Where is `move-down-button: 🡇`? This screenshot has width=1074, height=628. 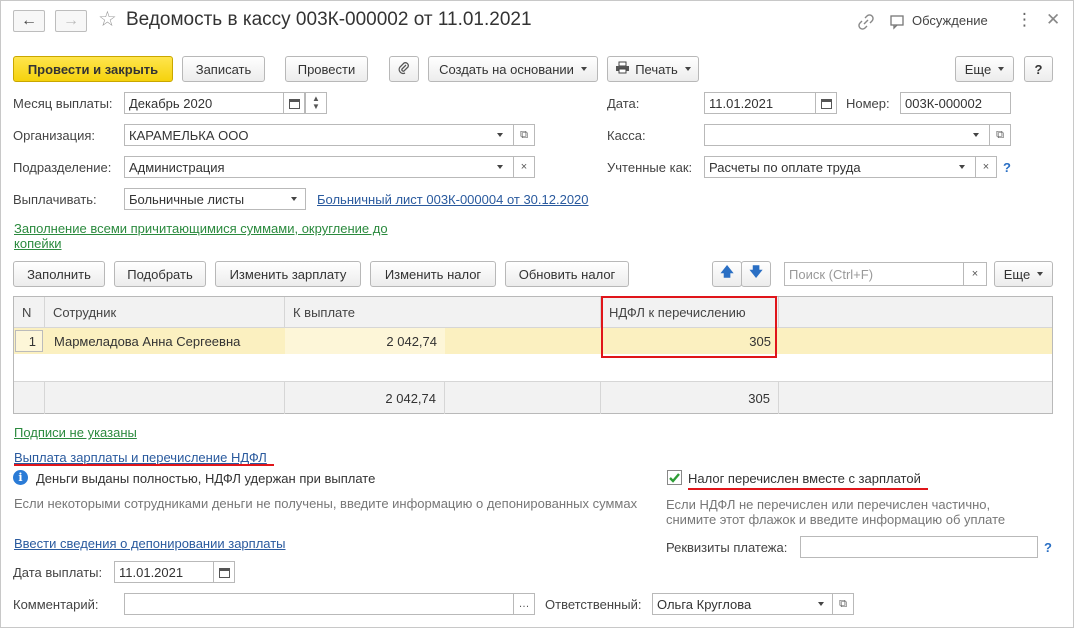
move-down-button: 🡇 is located at coordinates (756, 274).